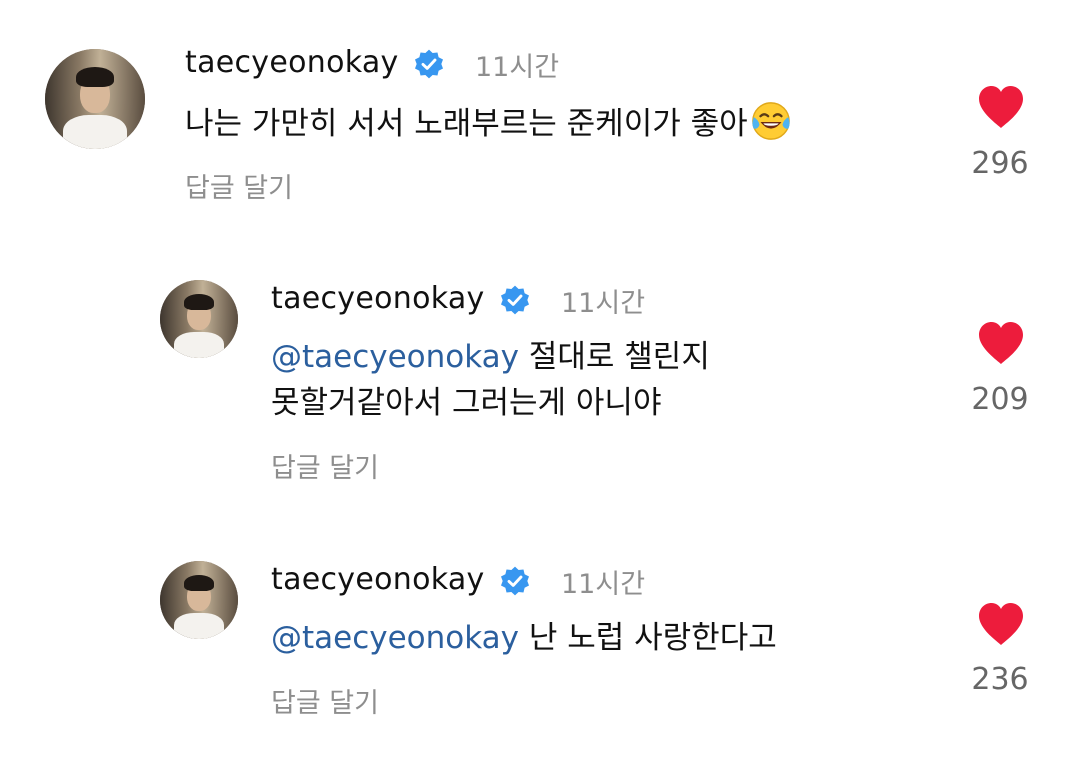 The image size is (1080, 771). Describe the element at coordinates (466, 124) in the screenshot. I see `comment-body: 나는 가만히 서서 노래부르는 준케이가 좋아` at that location.